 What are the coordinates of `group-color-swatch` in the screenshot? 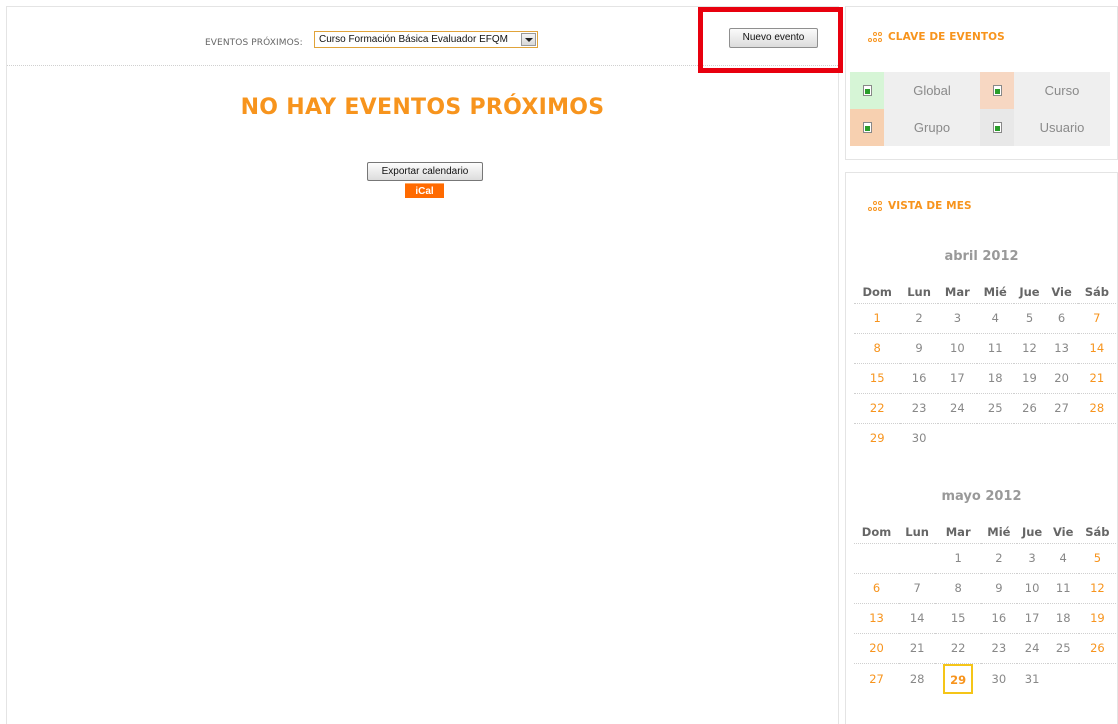 It's located at (867, 127).